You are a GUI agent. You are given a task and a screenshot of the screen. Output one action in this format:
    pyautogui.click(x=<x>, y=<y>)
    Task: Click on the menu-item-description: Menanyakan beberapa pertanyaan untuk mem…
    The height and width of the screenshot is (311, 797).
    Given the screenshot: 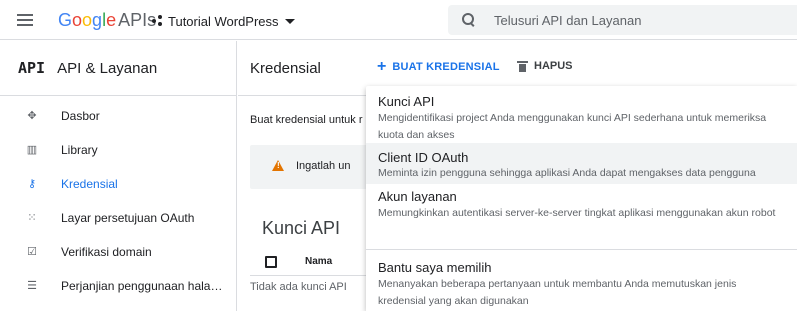 What is the action you would take?
    pyautogui.click(x=557, y=292)
    